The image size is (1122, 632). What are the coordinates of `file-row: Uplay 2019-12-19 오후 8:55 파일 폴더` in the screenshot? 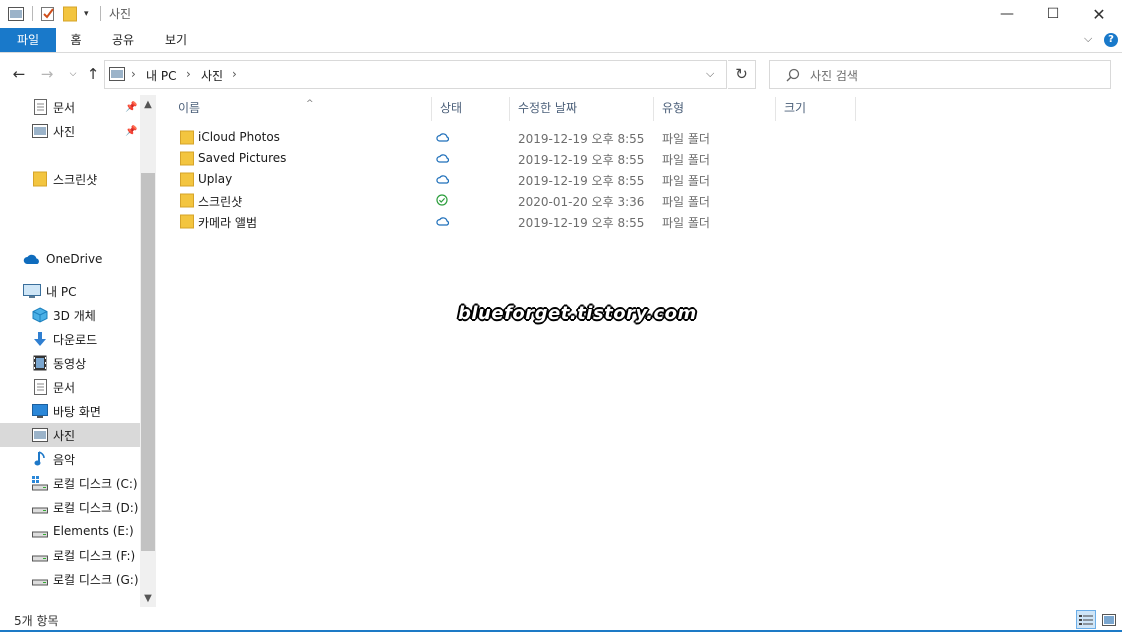 It's located at (456, 179).